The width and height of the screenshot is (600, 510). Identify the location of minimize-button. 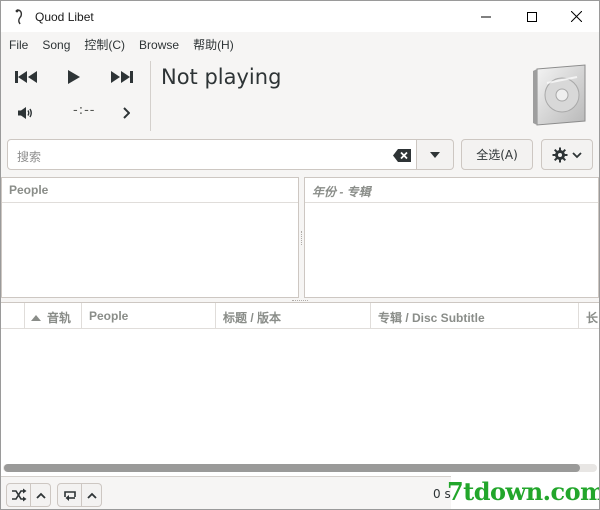
(486, 16).